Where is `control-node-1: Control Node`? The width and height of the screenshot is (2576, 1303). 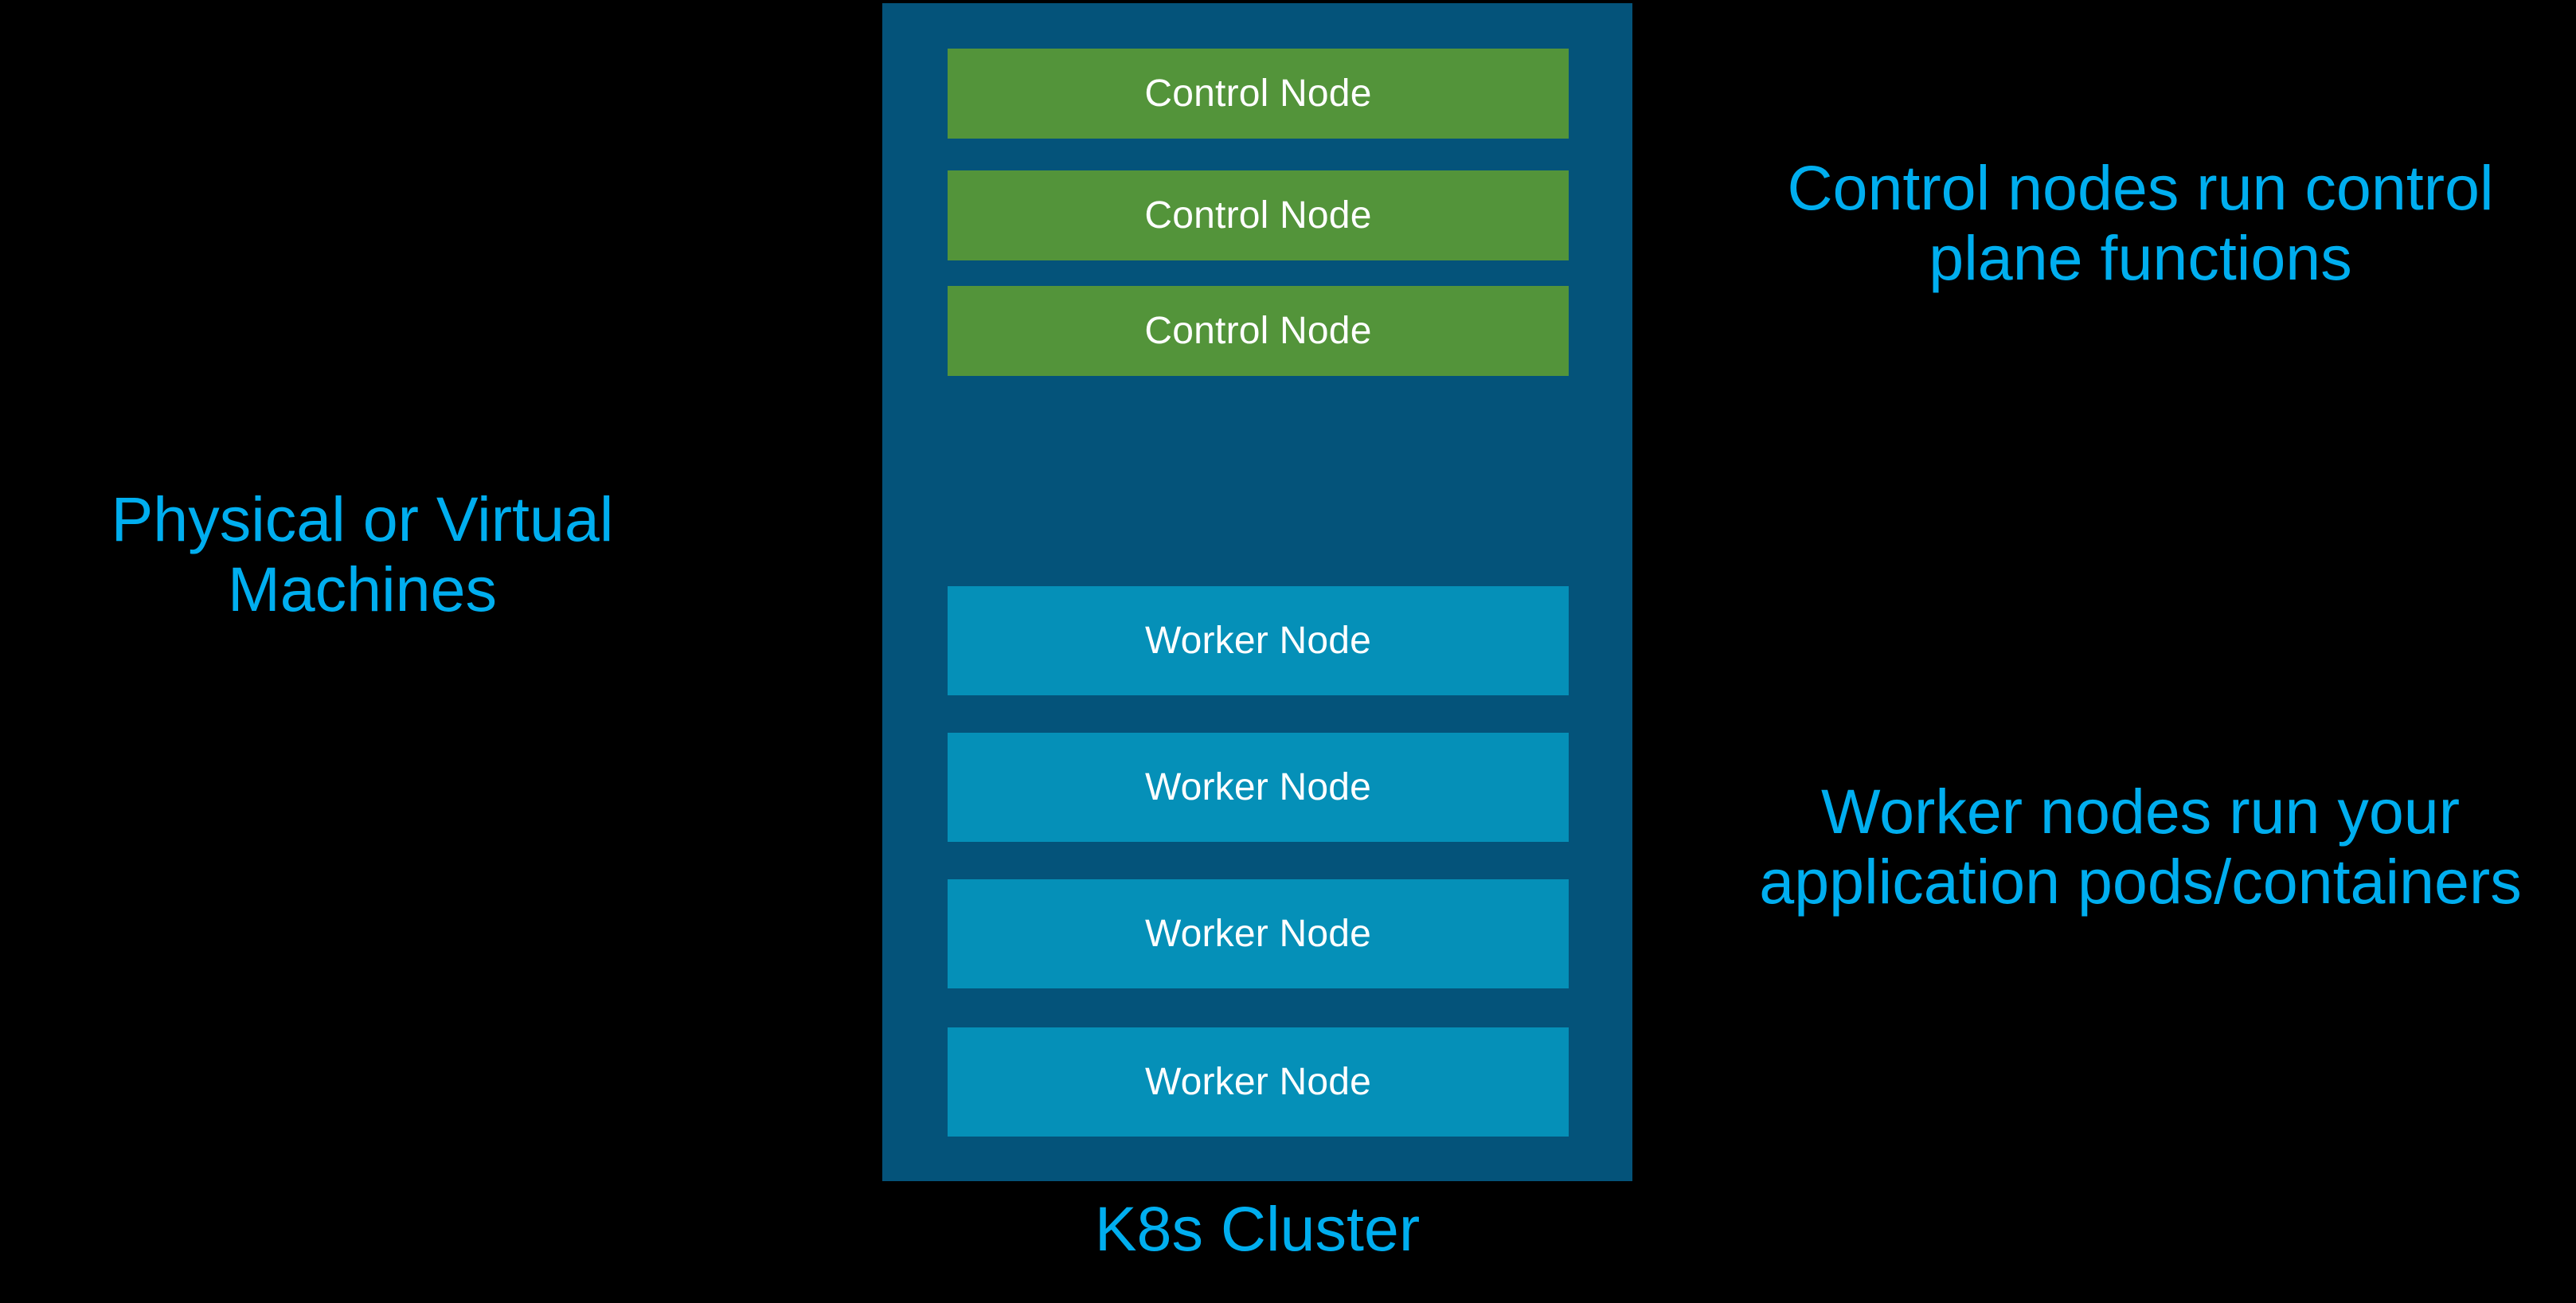 control-node-1: Control Node is located at coordinates (1258, 94).